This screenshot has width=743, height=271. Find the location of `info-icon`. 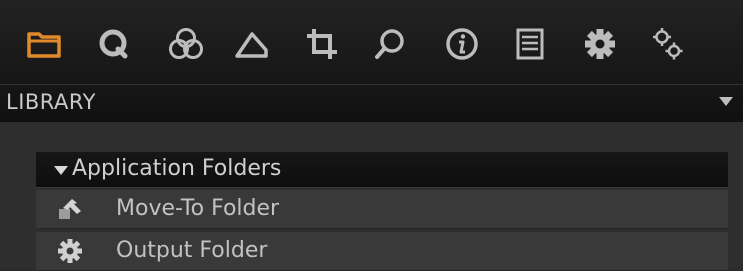

info-icon is located at coordinates (462, 44).